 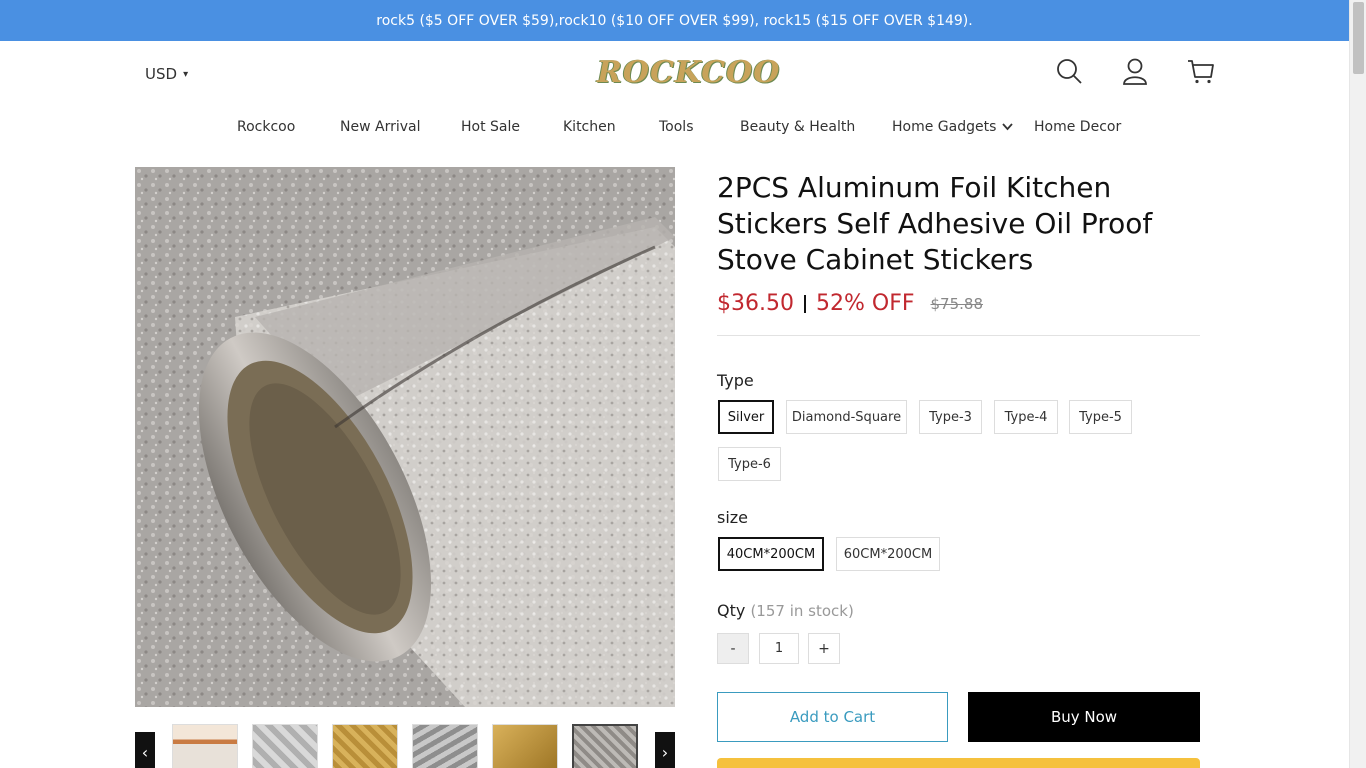 What do you see at coordinates (944, 127) in the screenshot?
I see `nav-item-home-gadgets-label: Home Gadgets` at bounding box center [944, 127].